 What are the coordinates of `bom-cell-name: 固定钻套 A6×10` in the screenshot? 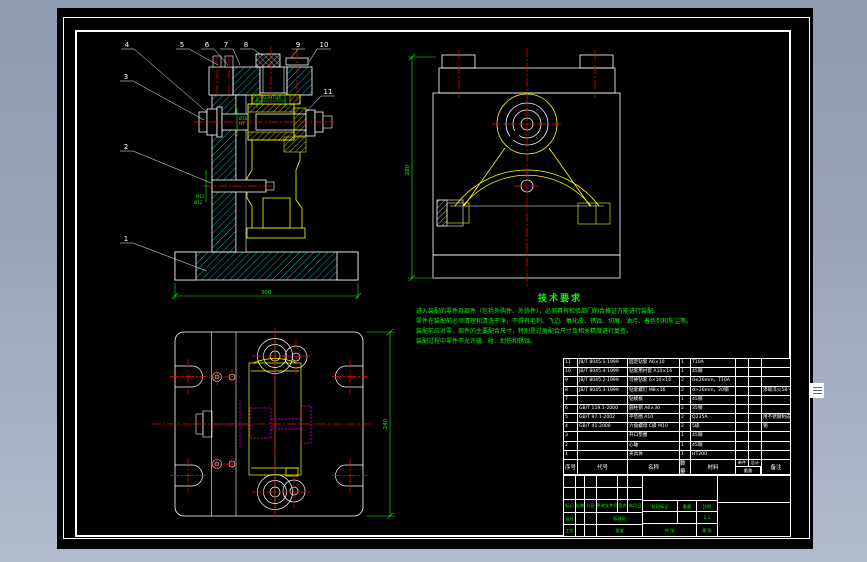 It's located at (653, 363).